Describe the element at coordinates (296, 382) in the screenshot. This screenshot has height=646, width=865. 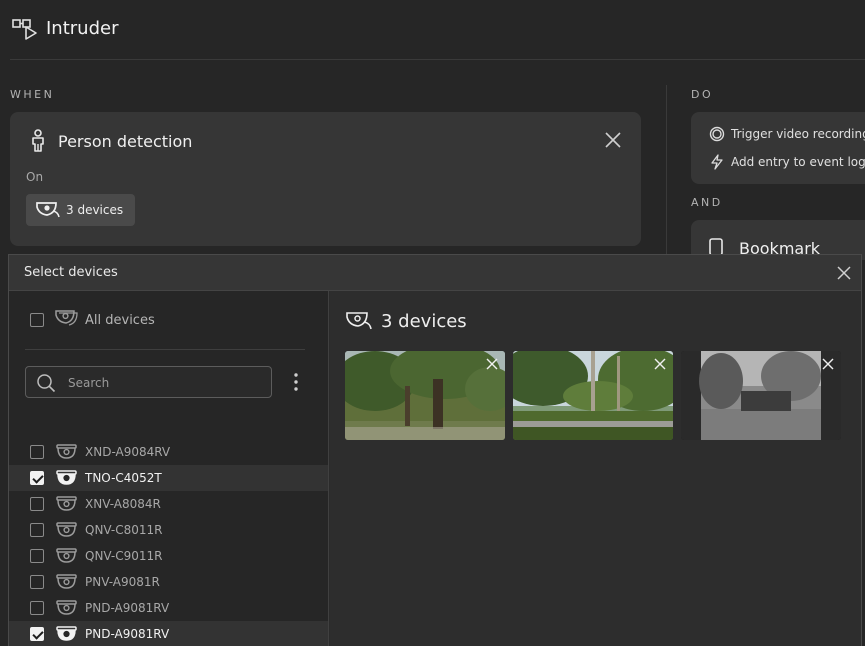
I see `more-options-icon` at that location.